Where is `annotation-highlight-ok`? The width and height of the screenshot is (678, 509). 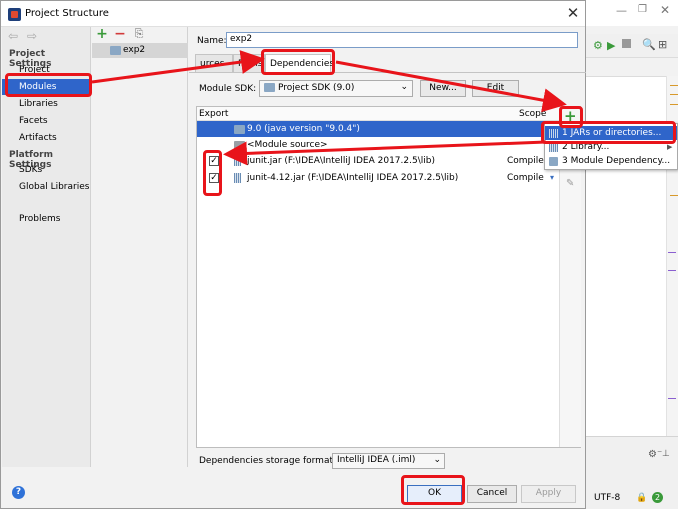 annotation-highlight-ok is located at coordinates (433, 490).